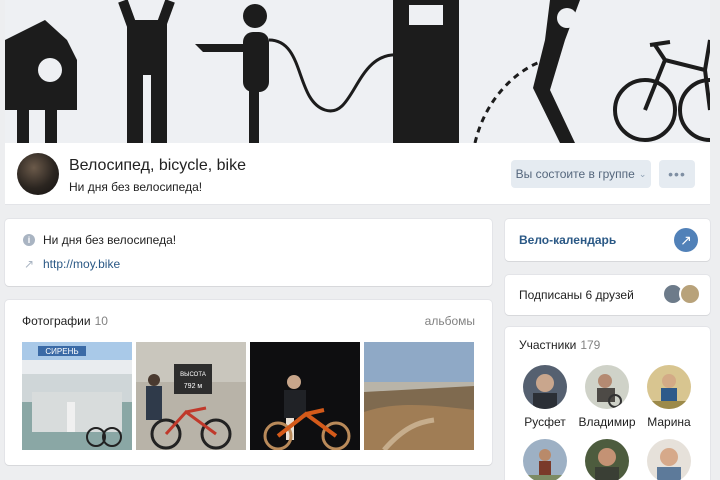  I want to click on chevron-down-icon: ⌄, so click(642, 173).